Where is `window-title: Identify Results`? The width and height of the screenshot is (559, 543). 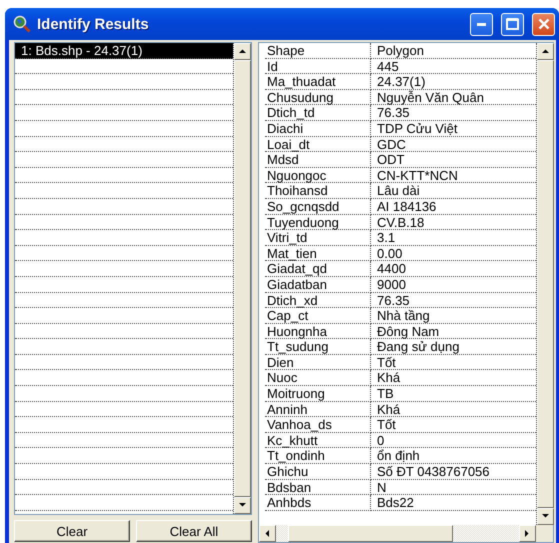 window-title: Identify Results is located at coordinates (93, 24).